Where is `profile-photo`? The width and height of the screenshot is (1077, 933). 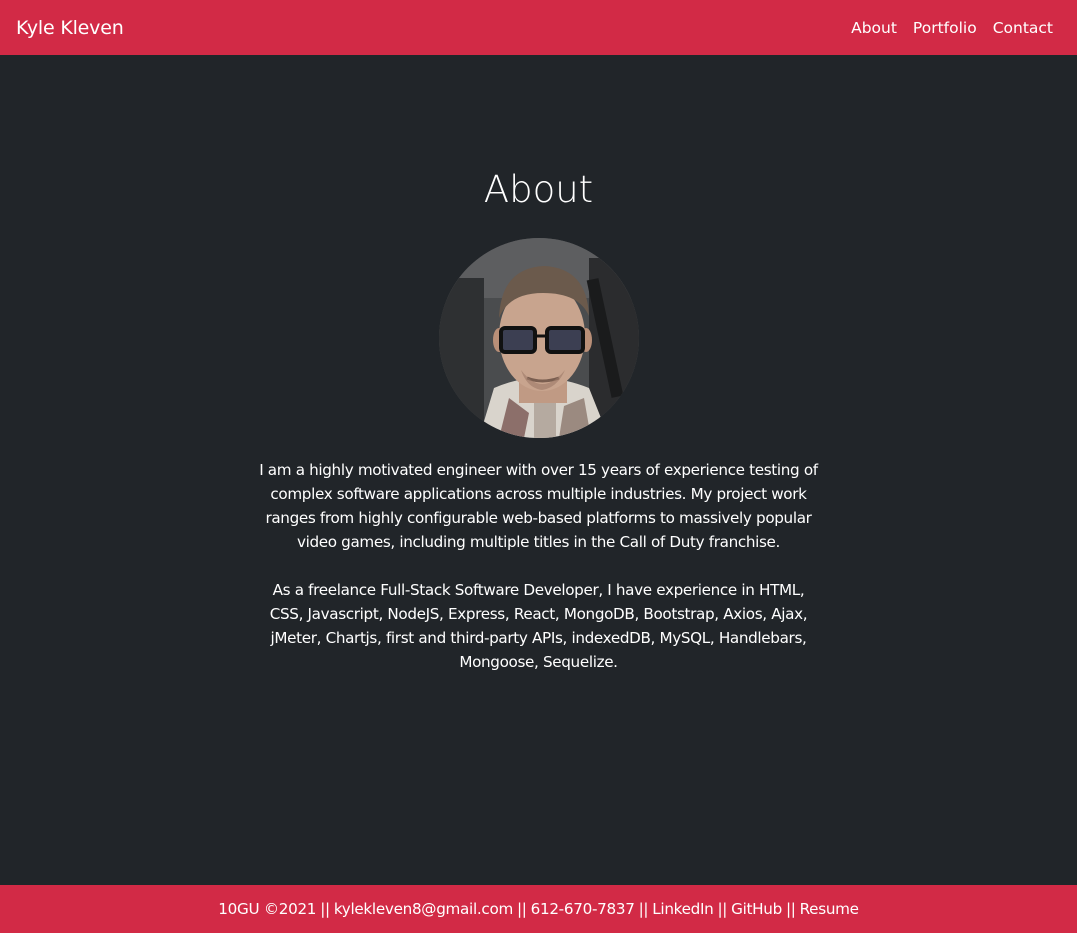
profile-photo is located at coordinates (539, 338).